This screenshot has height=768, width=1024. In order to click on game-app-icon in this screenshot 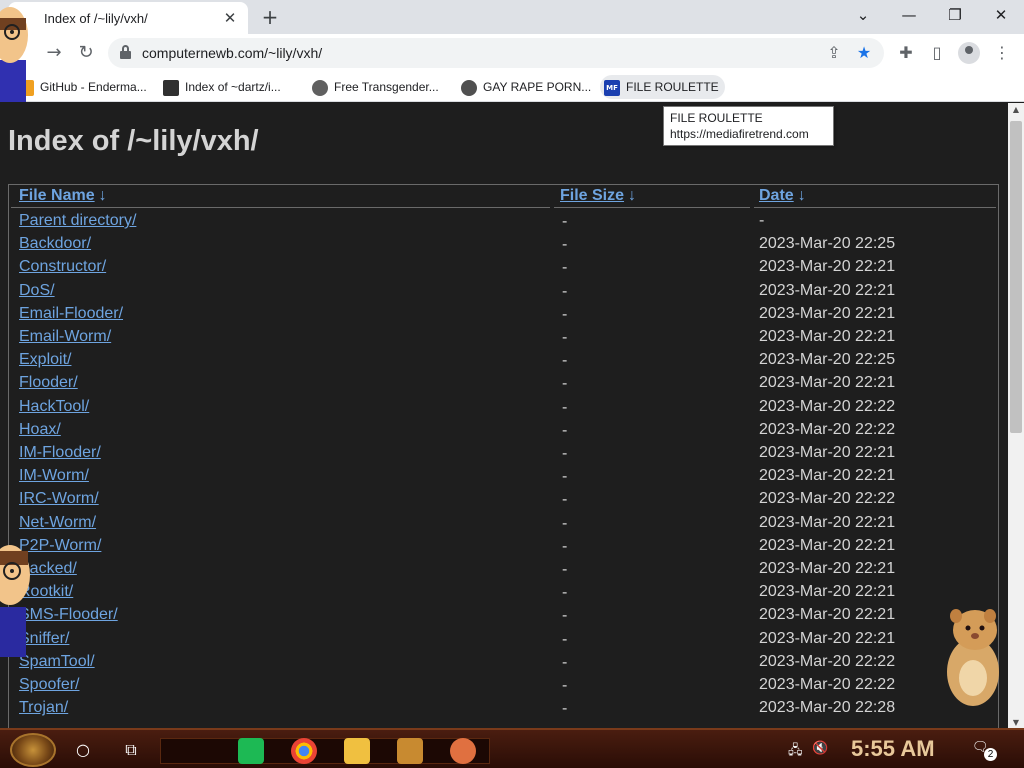, I will do `click(410, 751)`.